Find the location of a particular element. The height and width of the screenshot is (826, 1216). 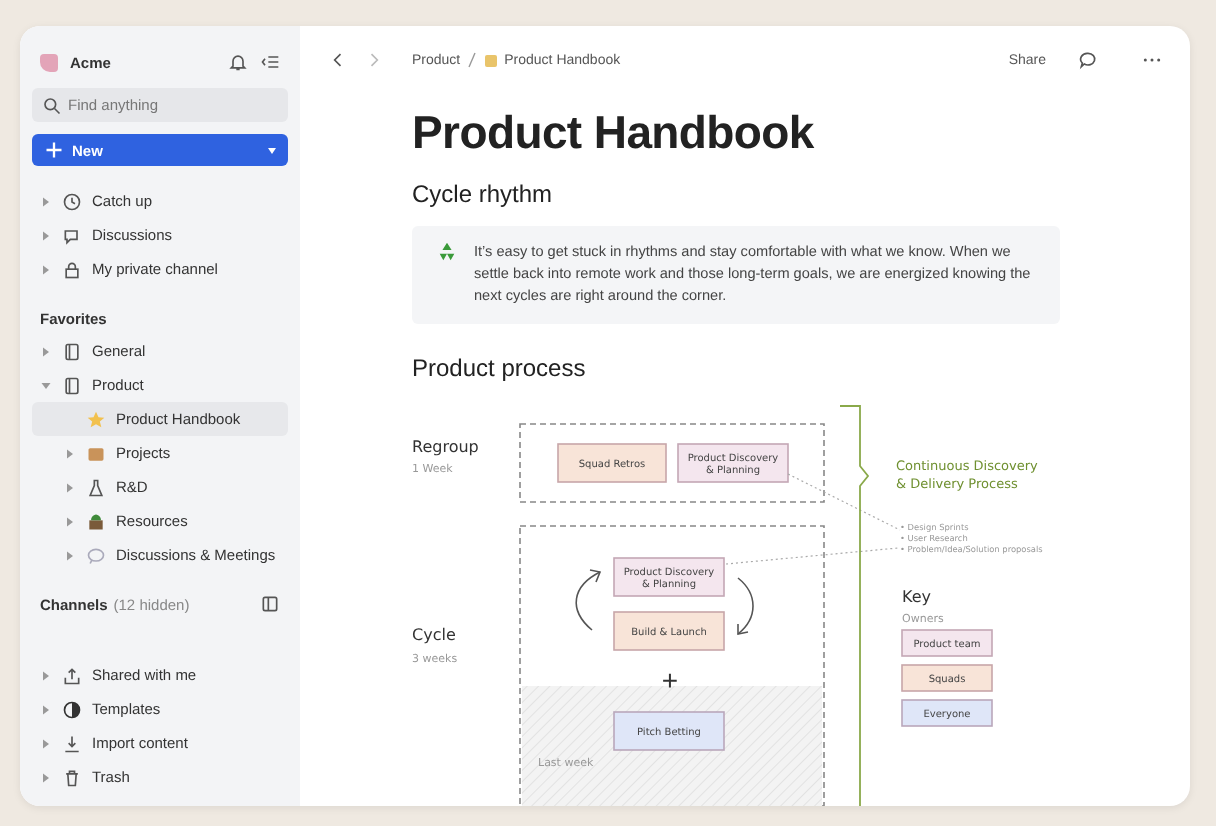

phase-label: Regroup is located at coordinates (445, 447).